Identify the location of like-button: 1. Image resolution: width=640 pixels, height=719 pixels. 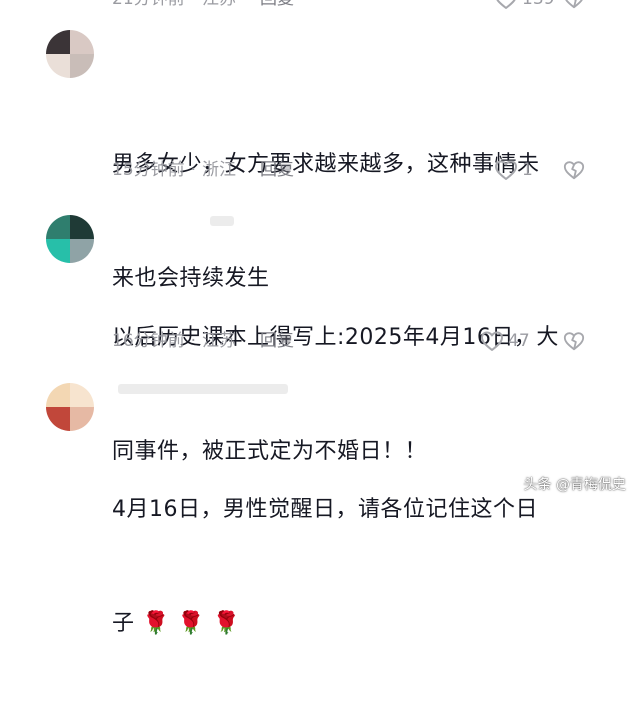
(513, 170).